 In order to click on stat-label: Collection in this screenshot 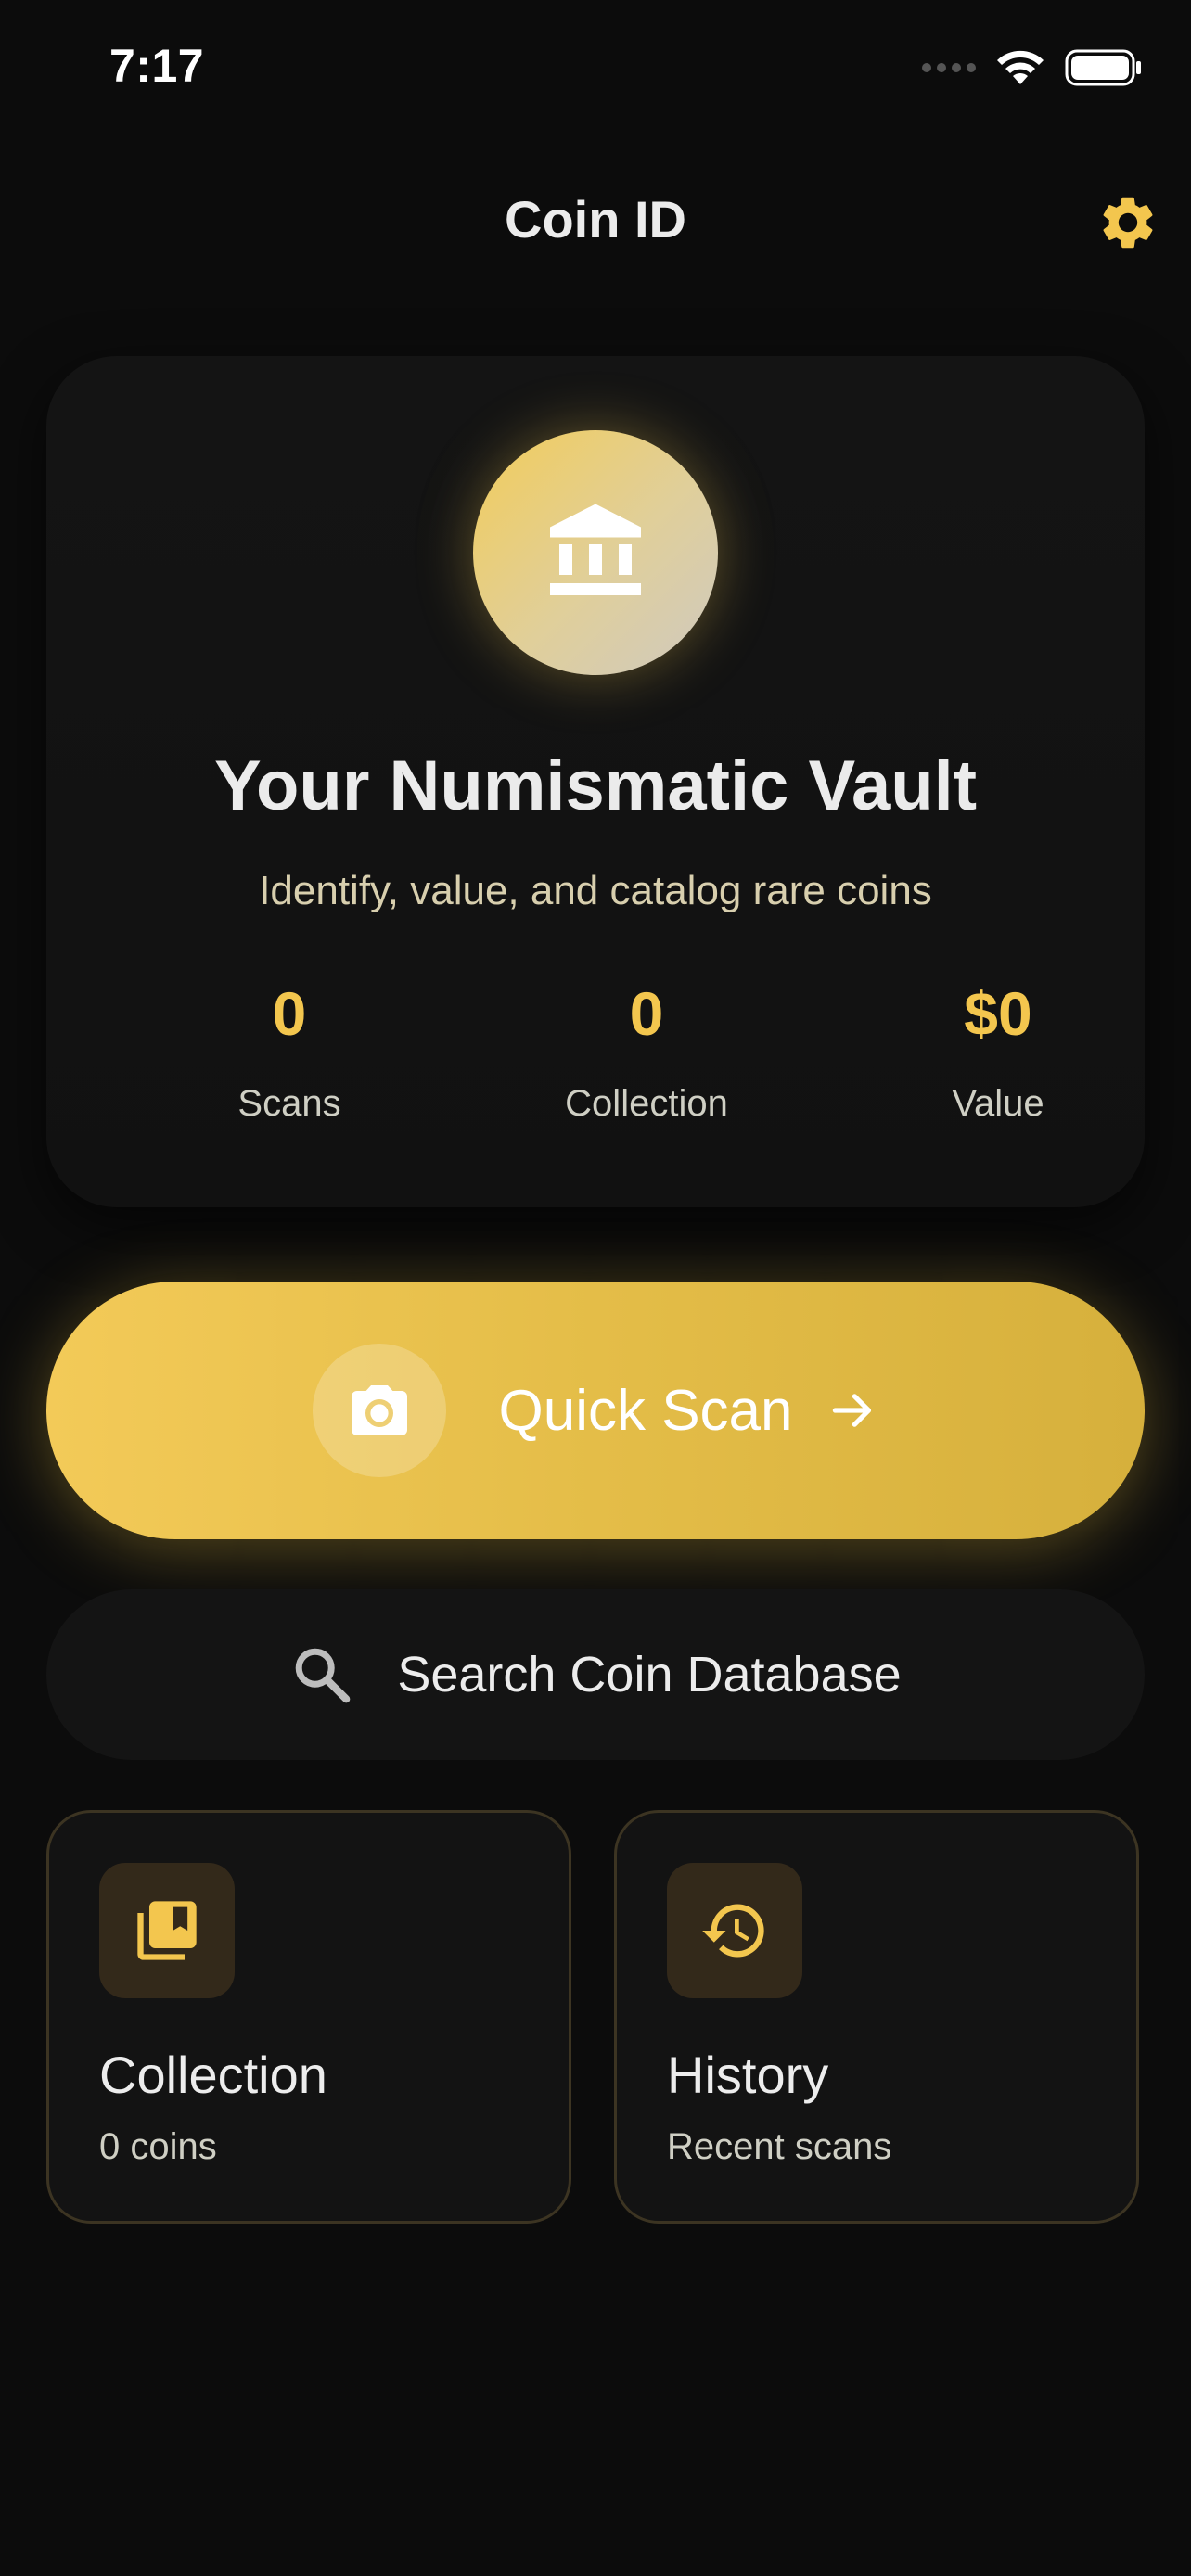, I will do `click(647, 1103)`.